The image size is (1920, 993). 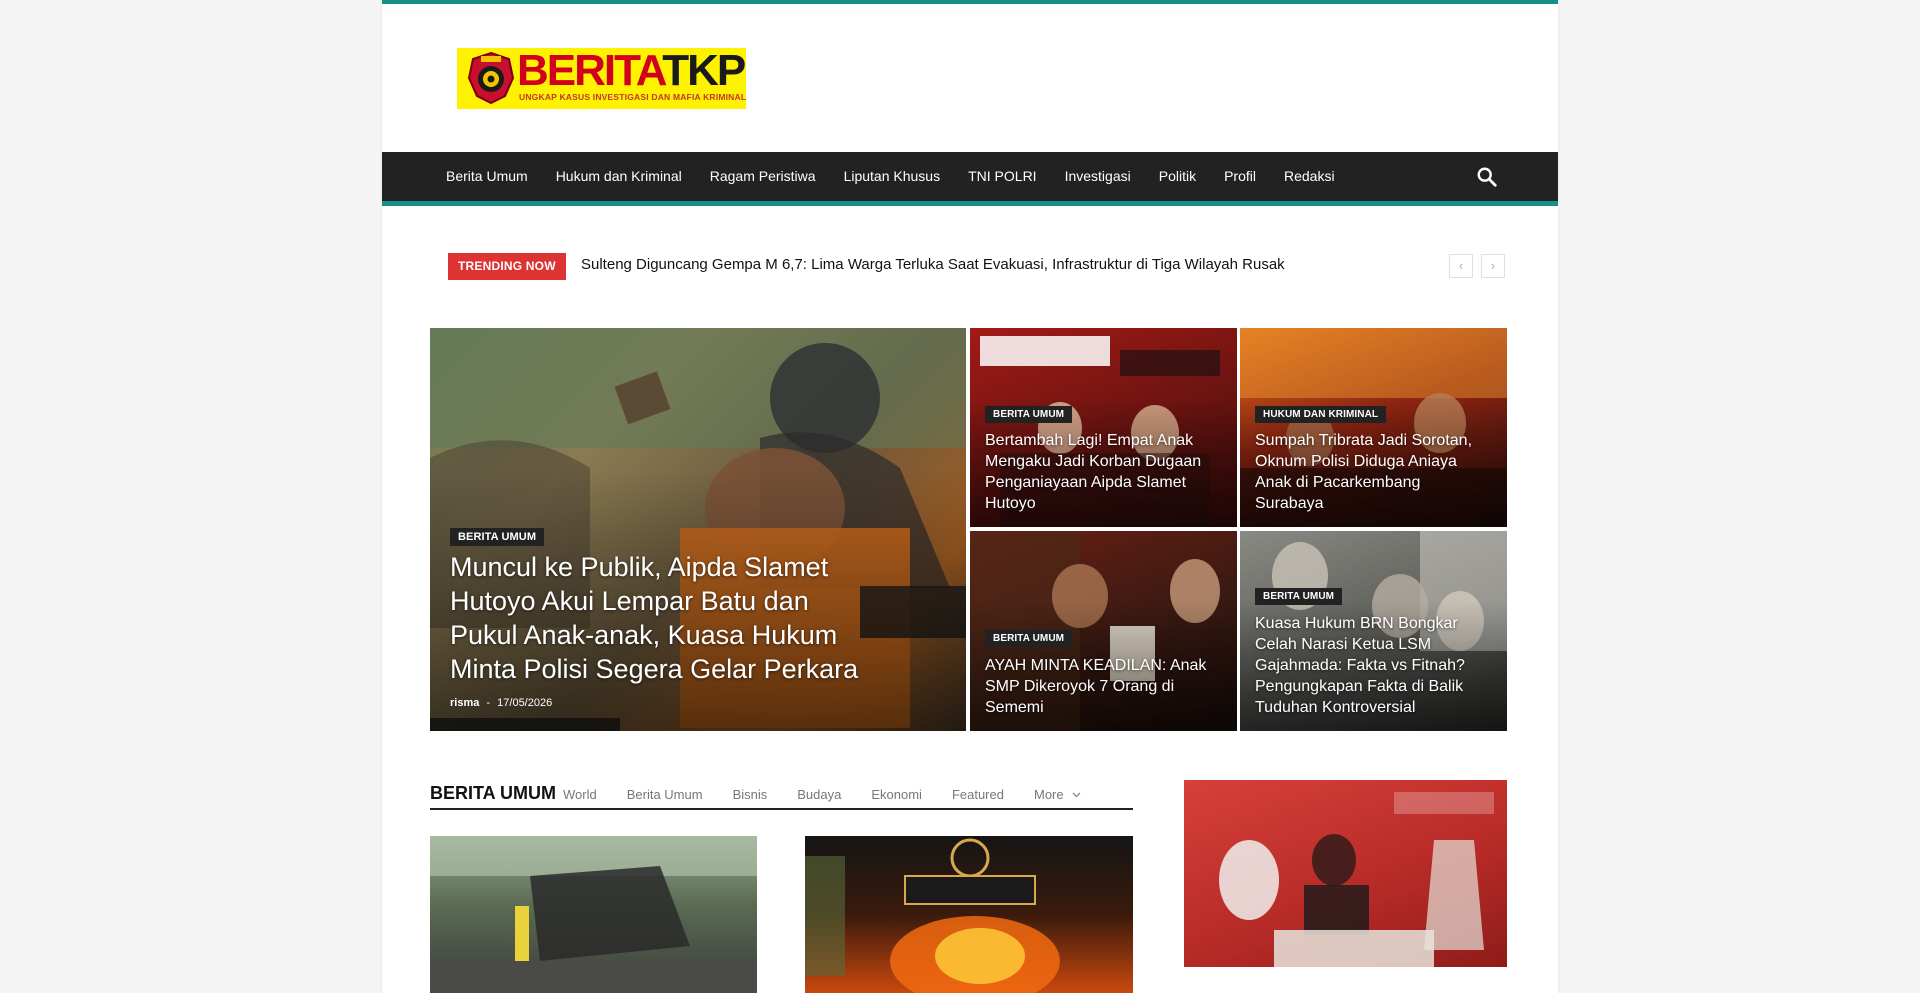 What do you see at coordinates (1493, 266) in the screenshot?
I see `trending-next-button: ›` at bounding box center [1493, 266].